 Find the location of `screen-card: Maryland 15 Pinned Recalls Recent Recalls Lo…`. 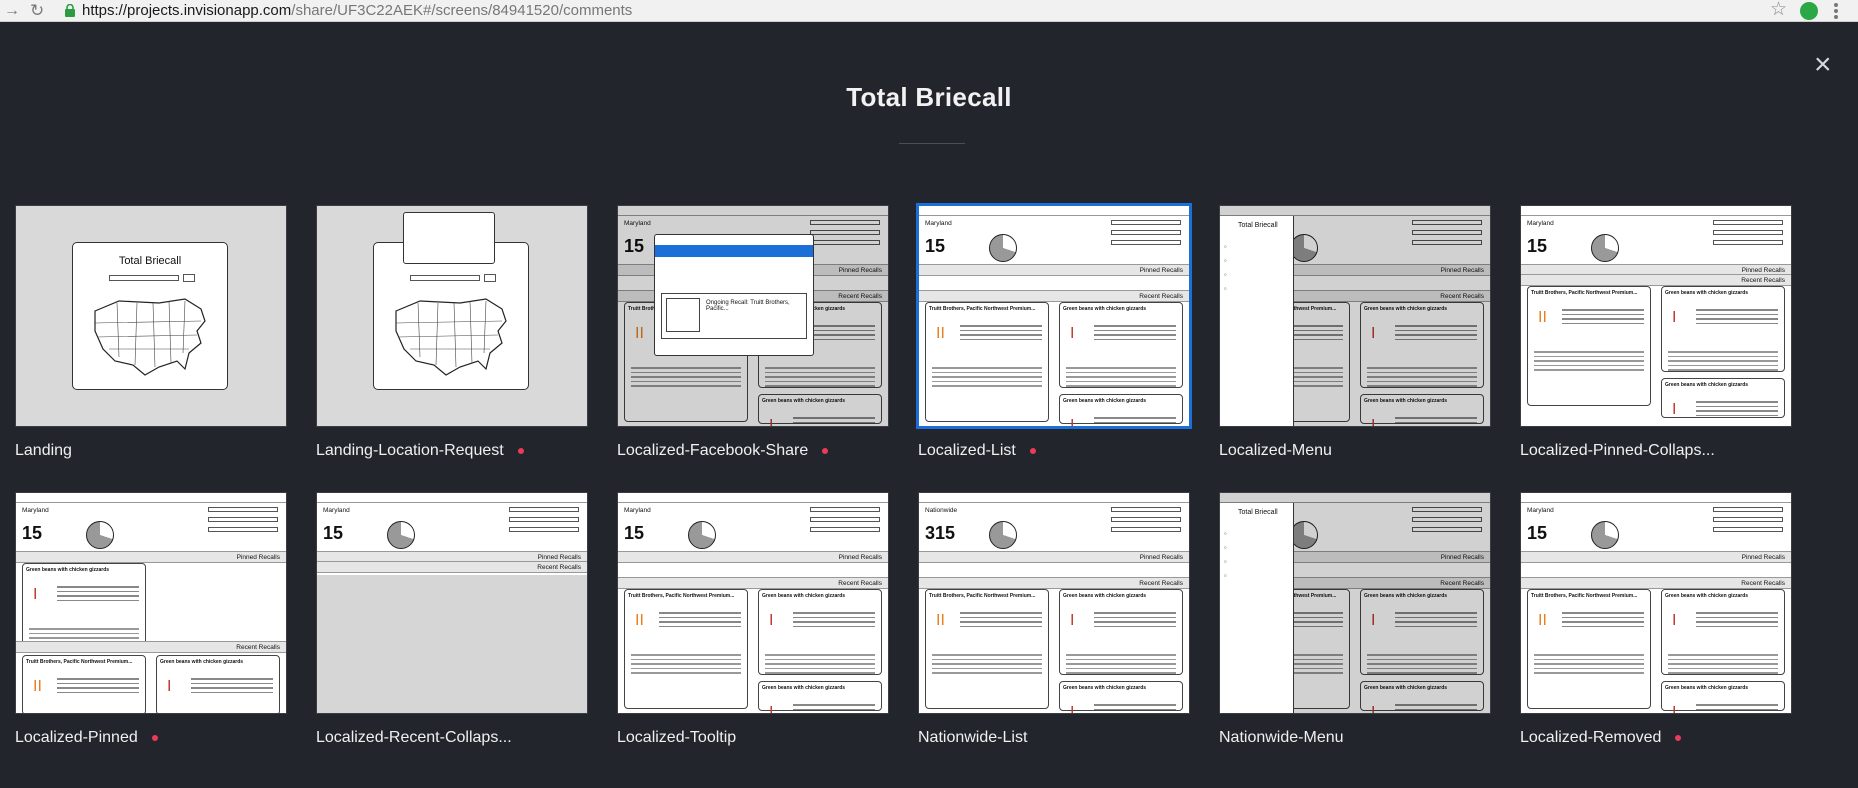

screen-card: Maryland 15 Pinned Recalls Recent Recalls Lo… is located at coordinates (452, 620).